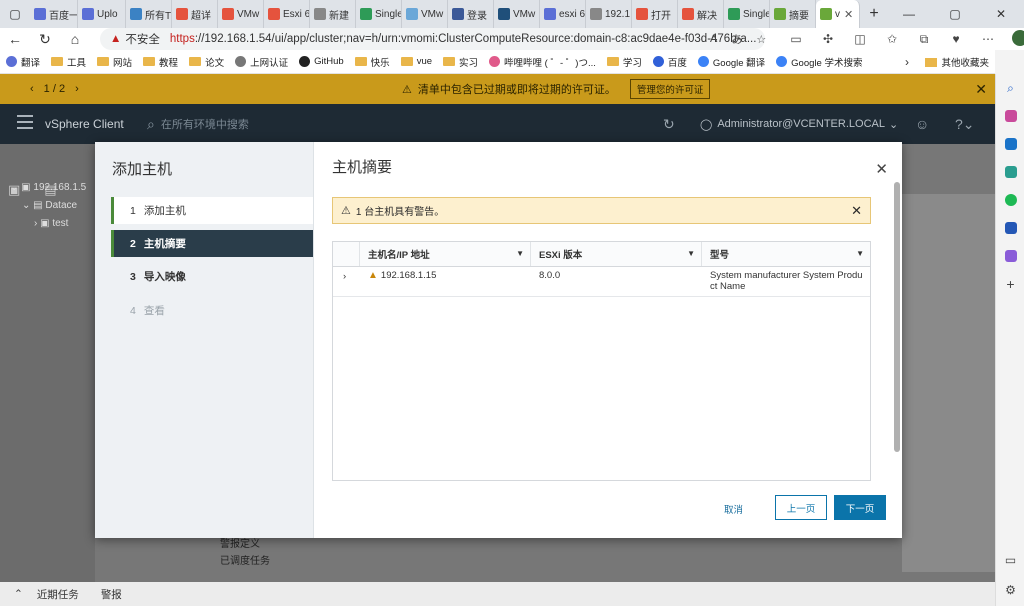  What do you see at coordinates (796, 39) in the screenshot?
I see `reading-view-icon: ▭` at bounding box center [796, 39].